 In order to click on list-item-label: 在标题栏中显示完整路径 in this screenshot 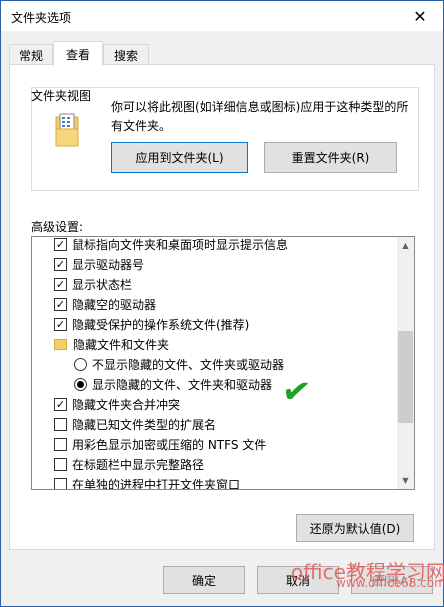, I will do `click(138, 464)`.